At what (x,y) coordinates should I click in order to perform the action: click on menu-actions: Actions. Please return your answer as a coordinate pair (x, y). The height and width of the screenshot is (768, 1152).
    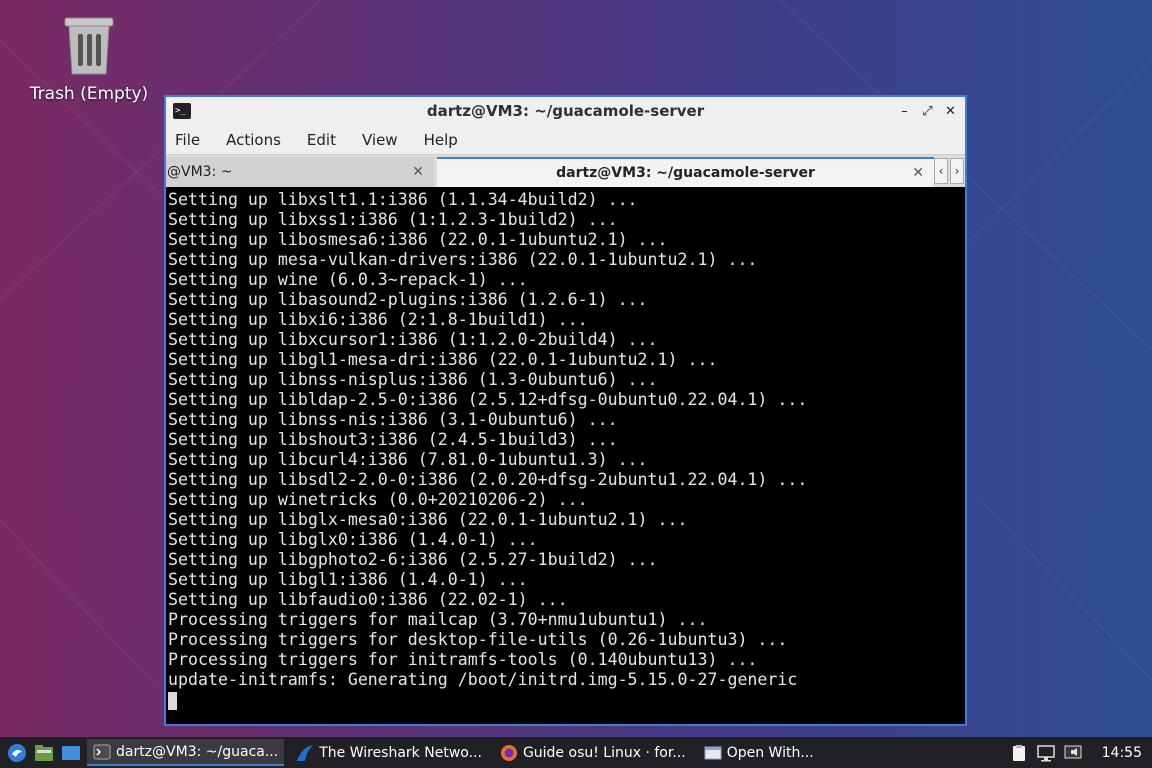
    Looking at the image, I should click on (253, 140).